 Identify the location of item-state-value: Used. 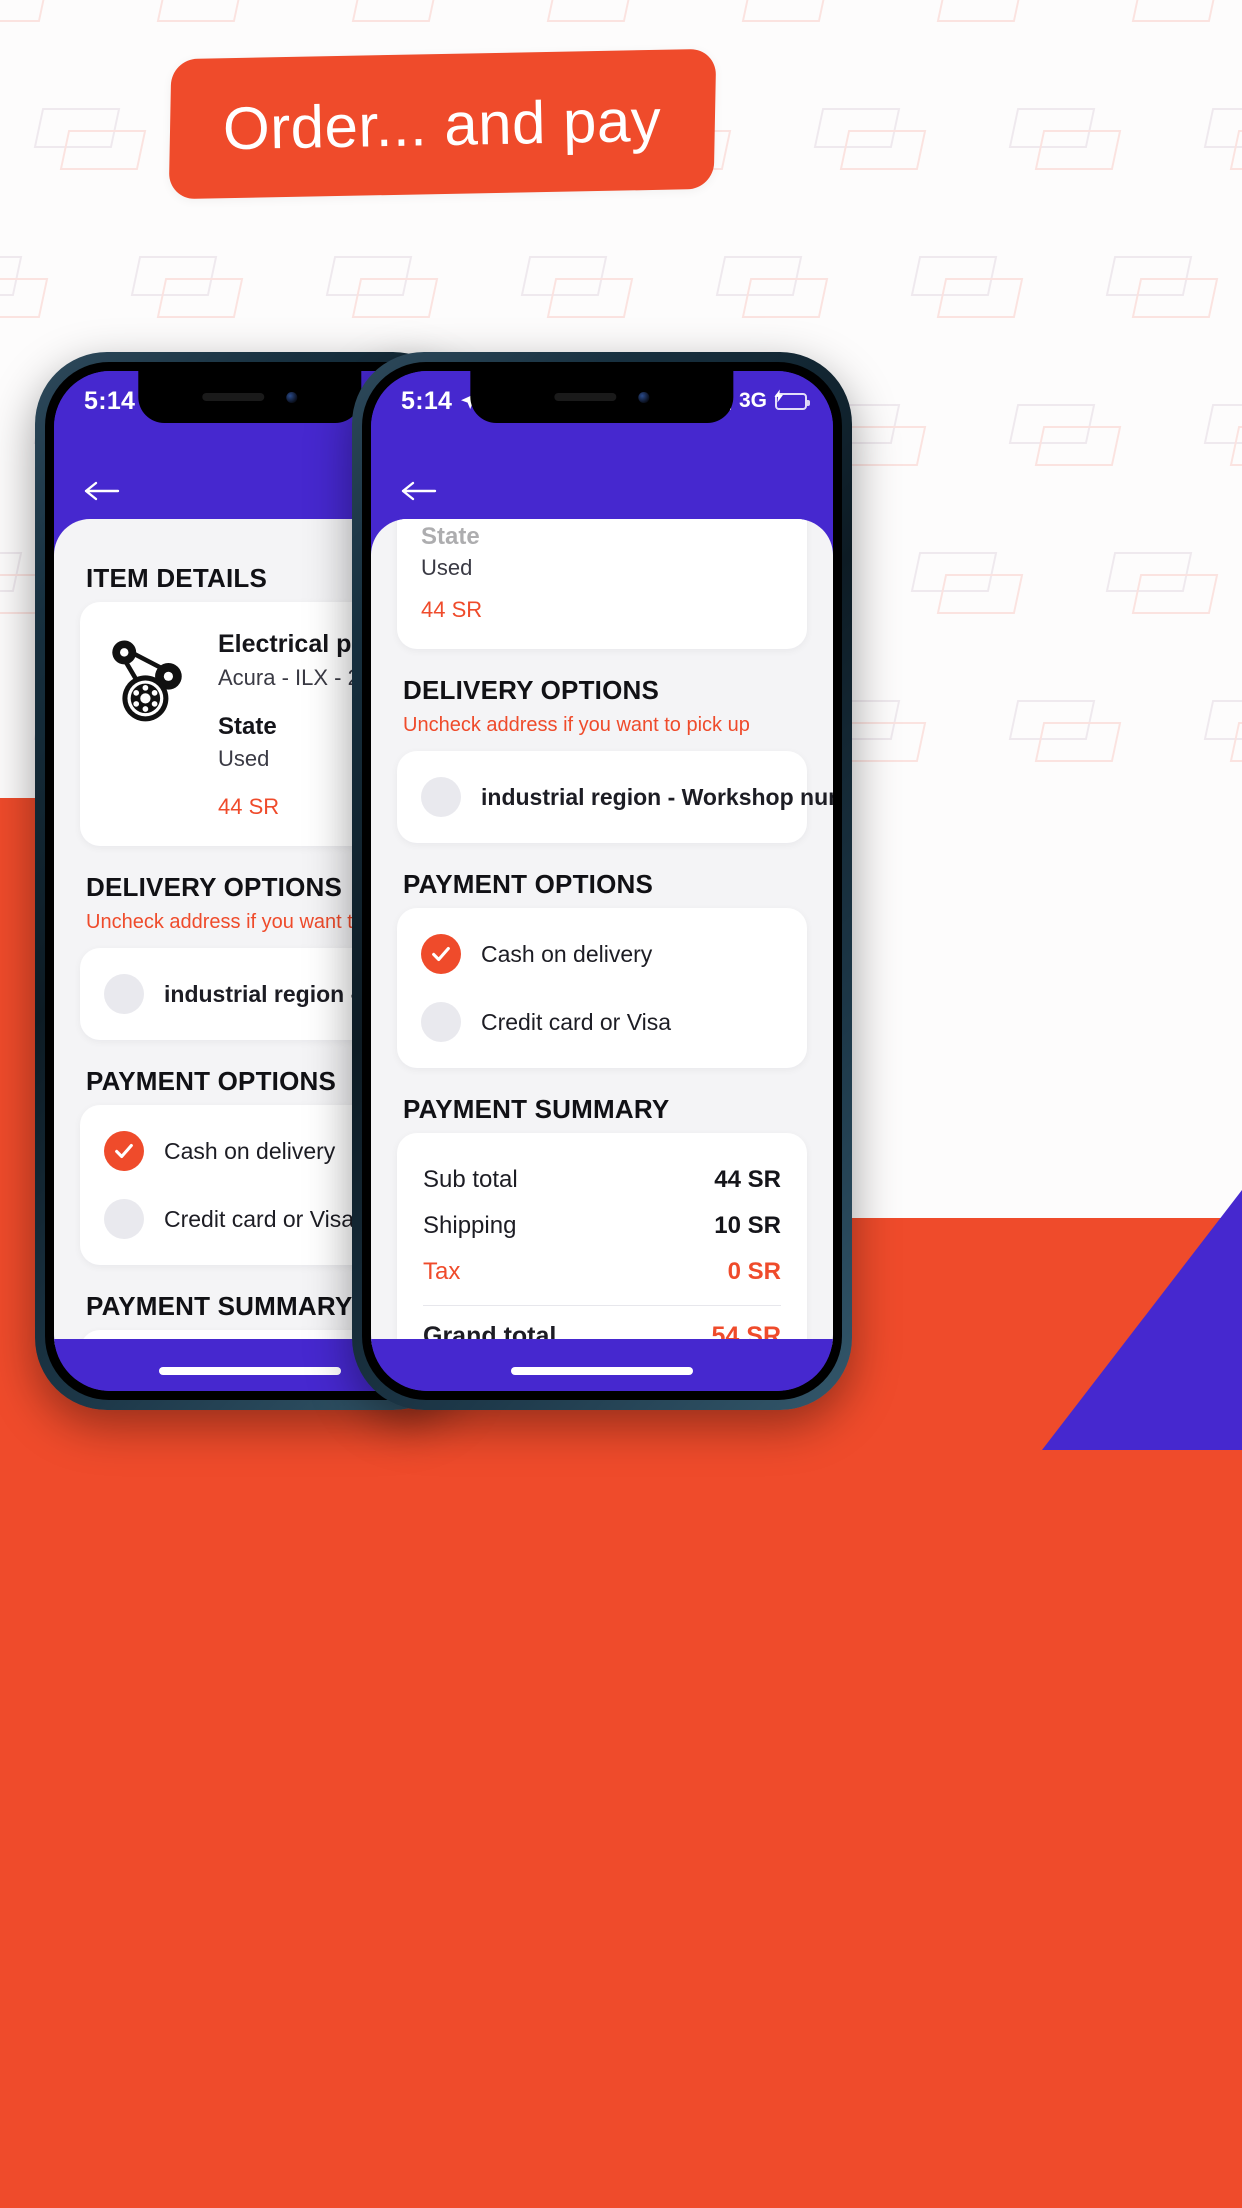
(447, 567).